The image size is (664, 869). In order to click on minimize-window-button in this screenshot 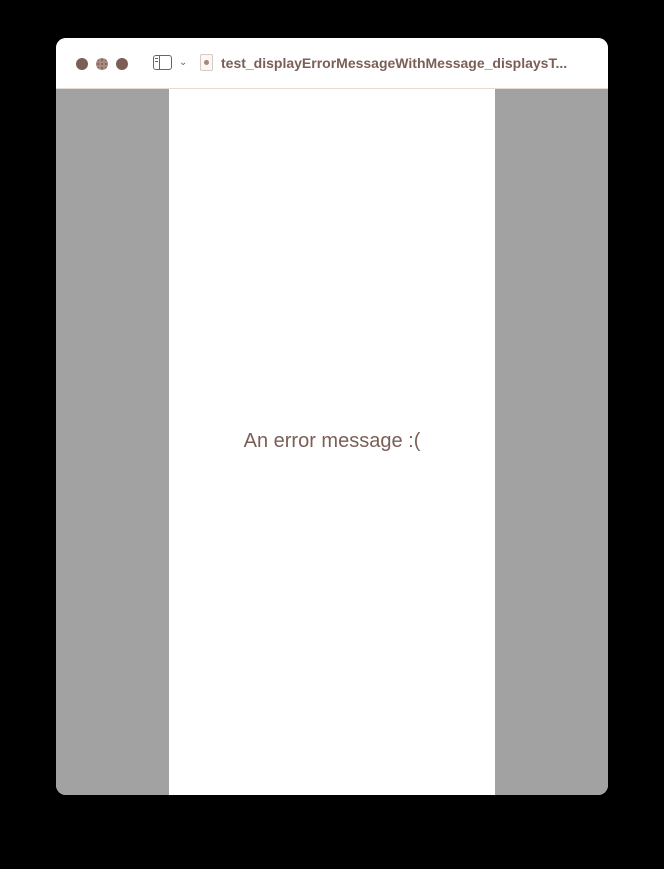, I will do `click(102, 64)`.